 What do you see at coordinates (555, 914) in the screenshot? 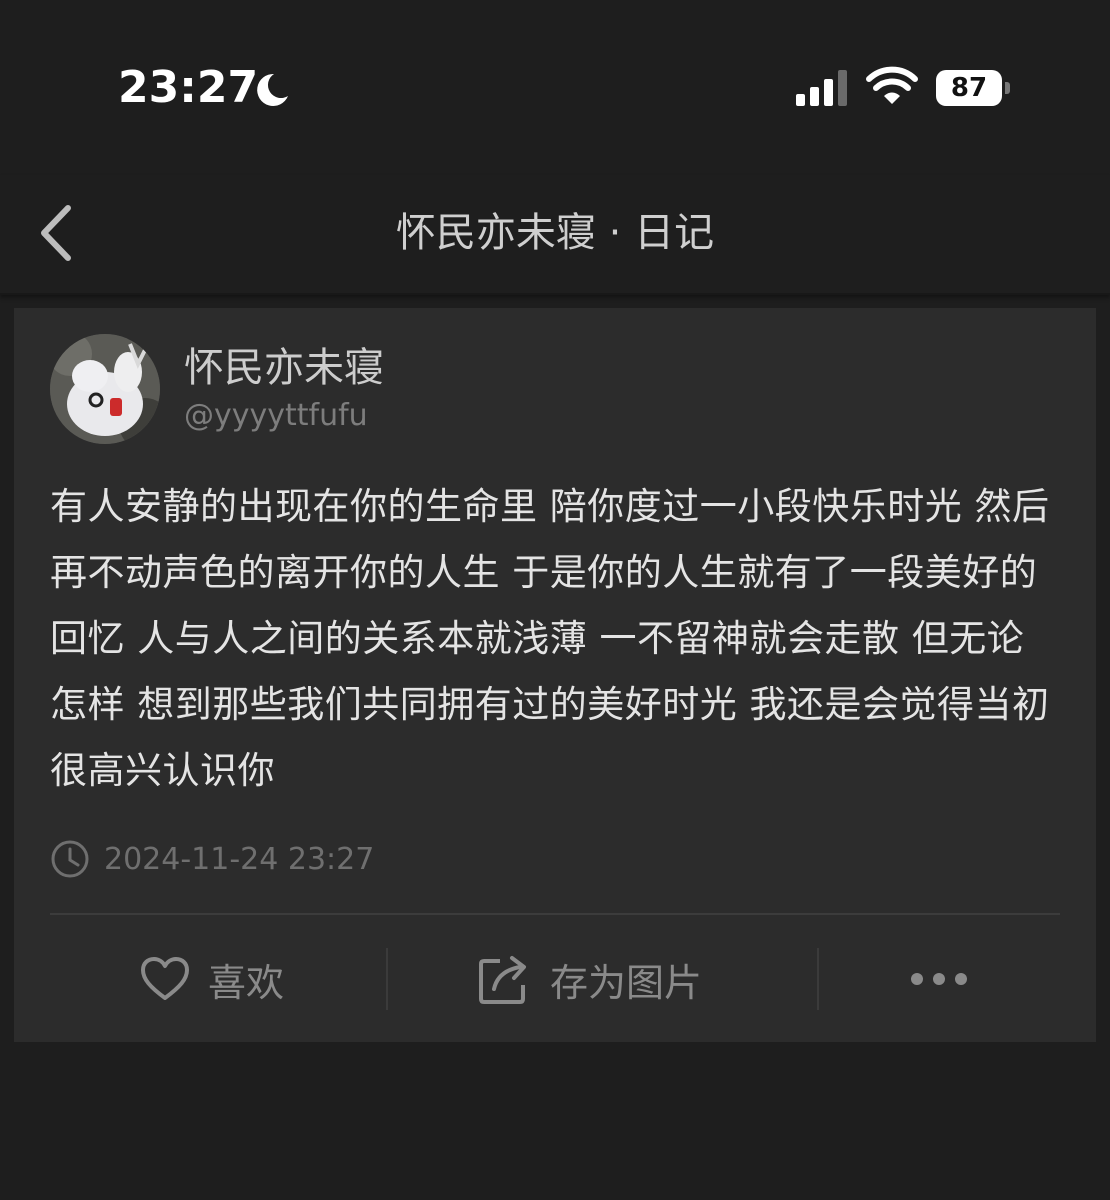
I see `divider` at bounding box center [555, 914].